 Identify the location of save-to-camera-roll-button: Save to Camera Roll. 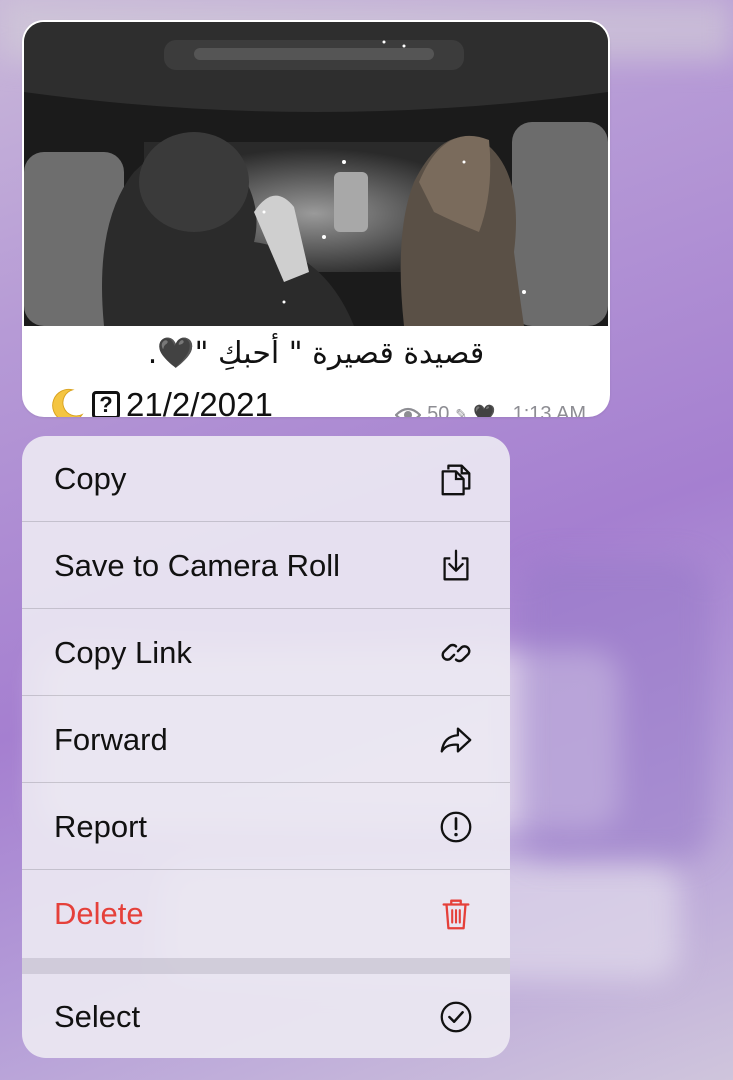
(266, 566).